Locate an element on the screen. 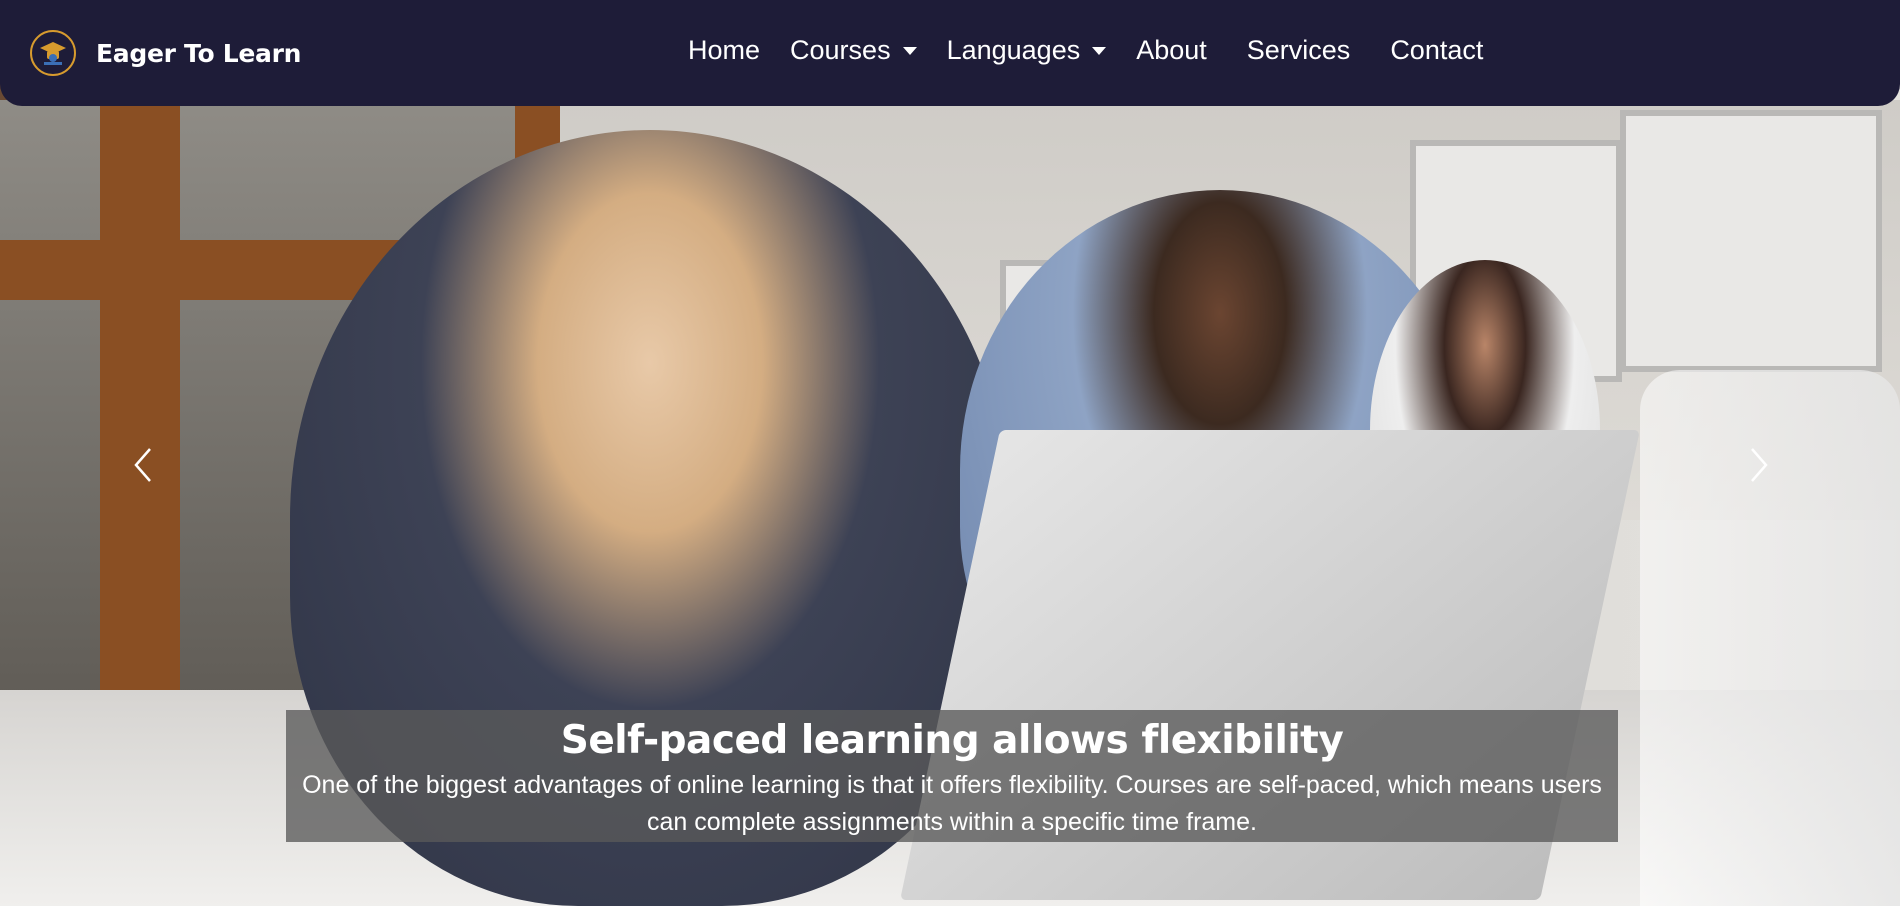 This screenshot has width=1900, height=906. brand-name: Eager To Learn is located at coordinates (199, 53).